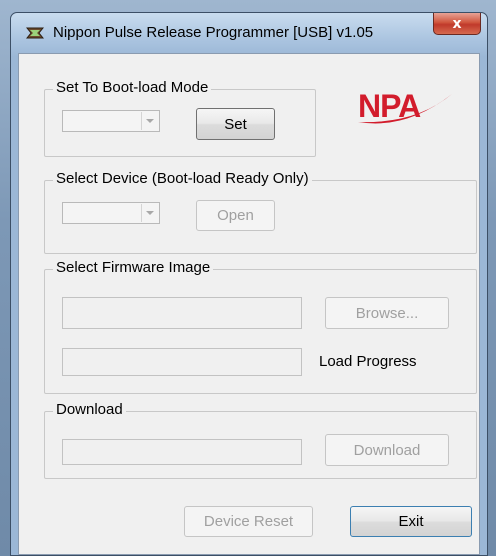 The width and height of the screenshot is (496, 556). I want to click on set-button-label: Set, so click(235, 124).